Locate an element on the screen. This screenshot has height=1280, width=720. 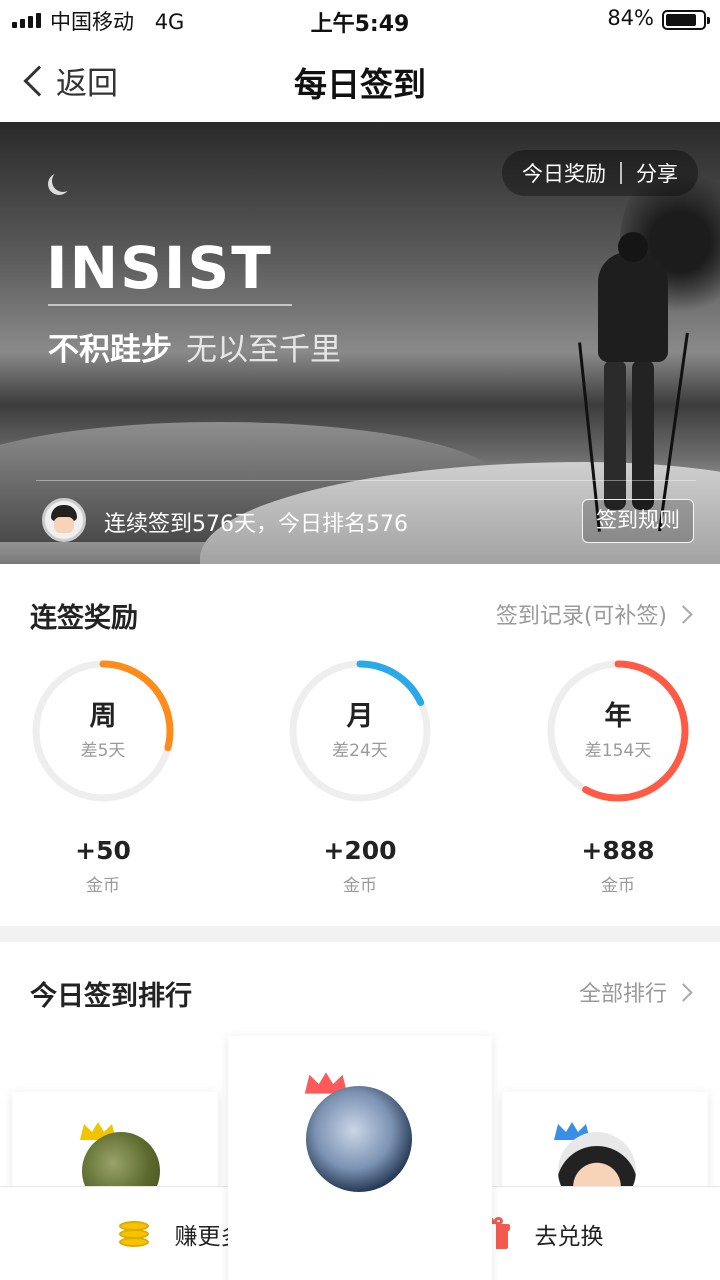
hiker-image is located at coordinates (633, 382).